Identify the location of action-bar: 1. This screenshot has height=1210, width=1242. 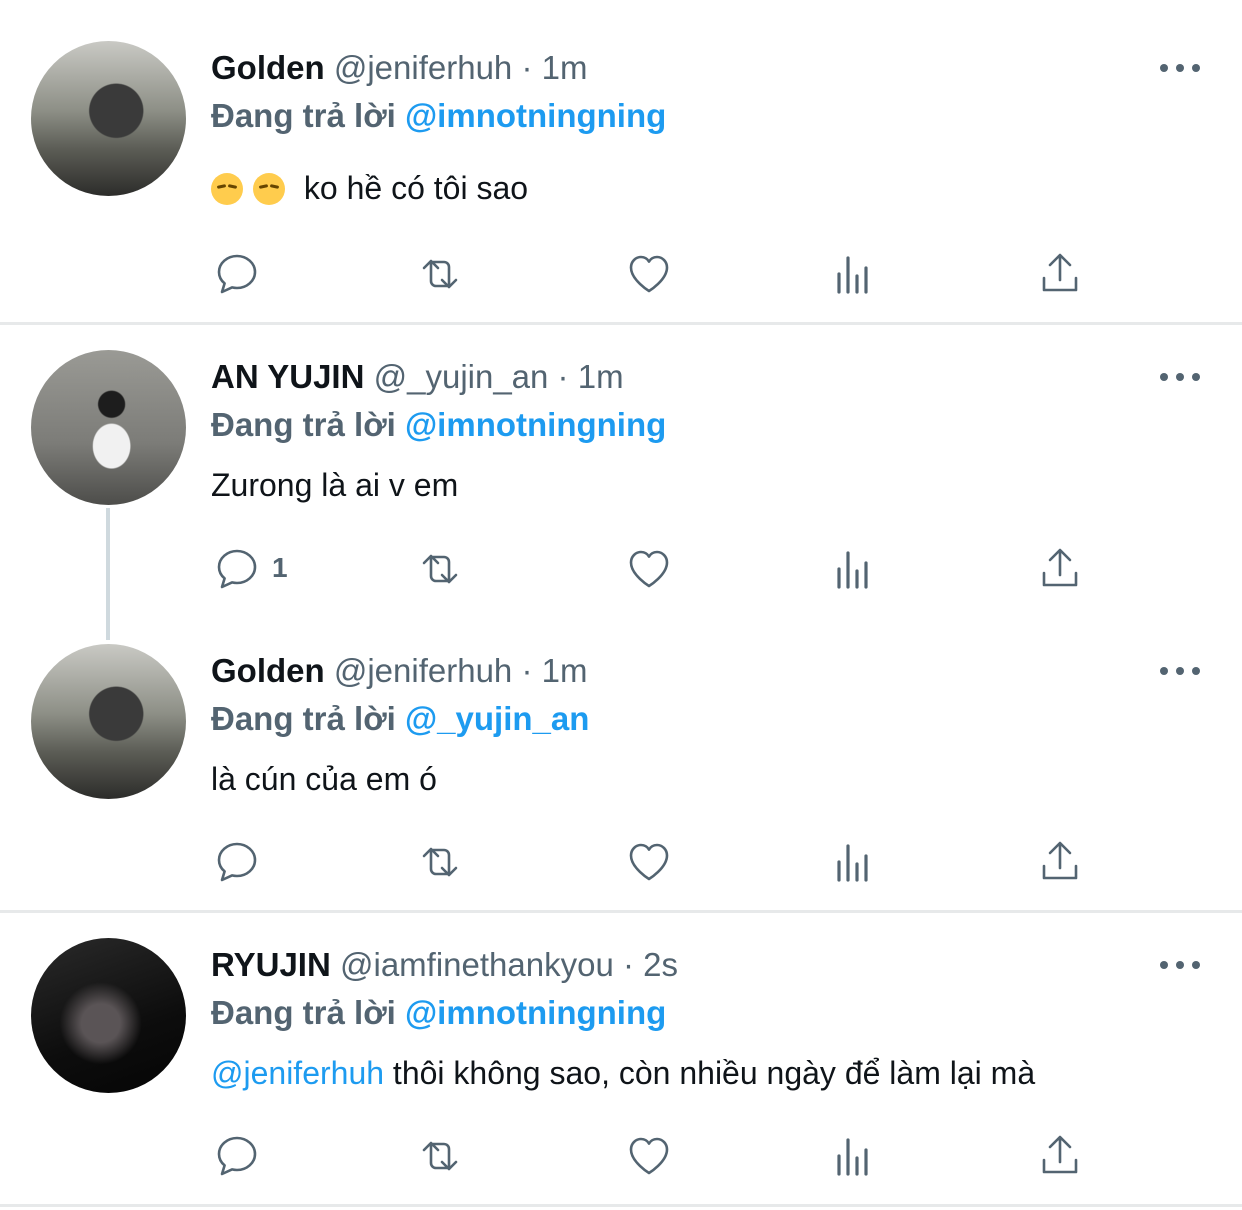
(621, 569).